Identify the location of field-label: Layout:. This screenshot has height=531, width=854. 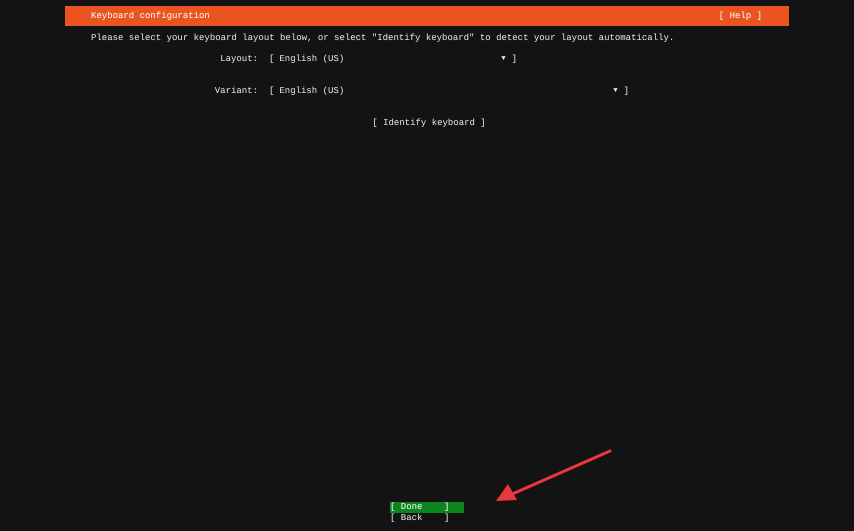
(238, 59).